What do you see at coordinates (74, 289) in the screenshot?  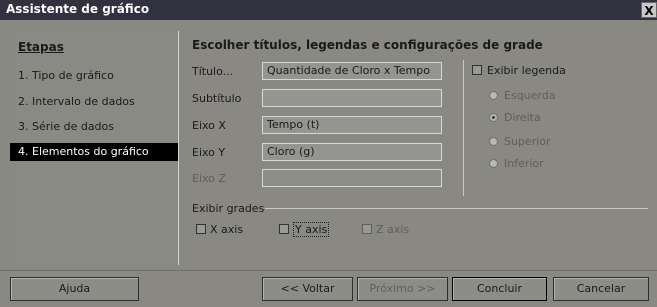 I see `help-button: Ajuda` at bounding box center [74, 289].